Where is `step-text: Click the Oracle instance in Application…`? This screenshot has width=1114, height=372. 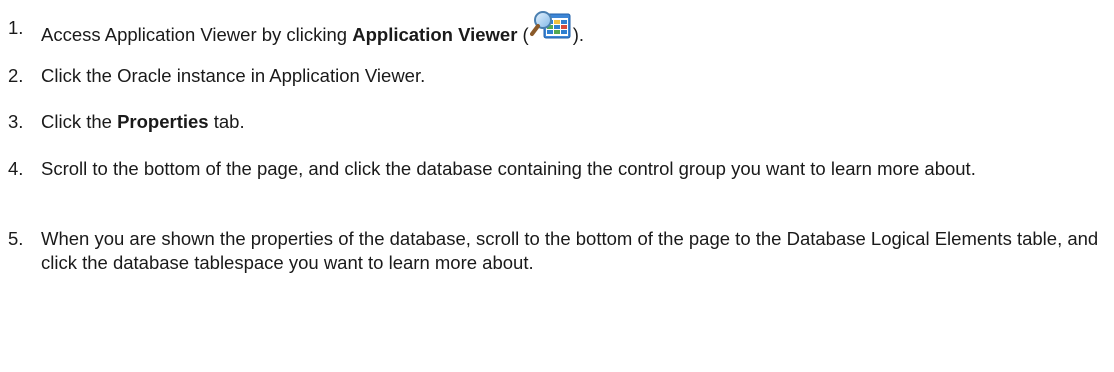
step-text: Click the Oracle instance in Application… is located at coordinates (233, 75).